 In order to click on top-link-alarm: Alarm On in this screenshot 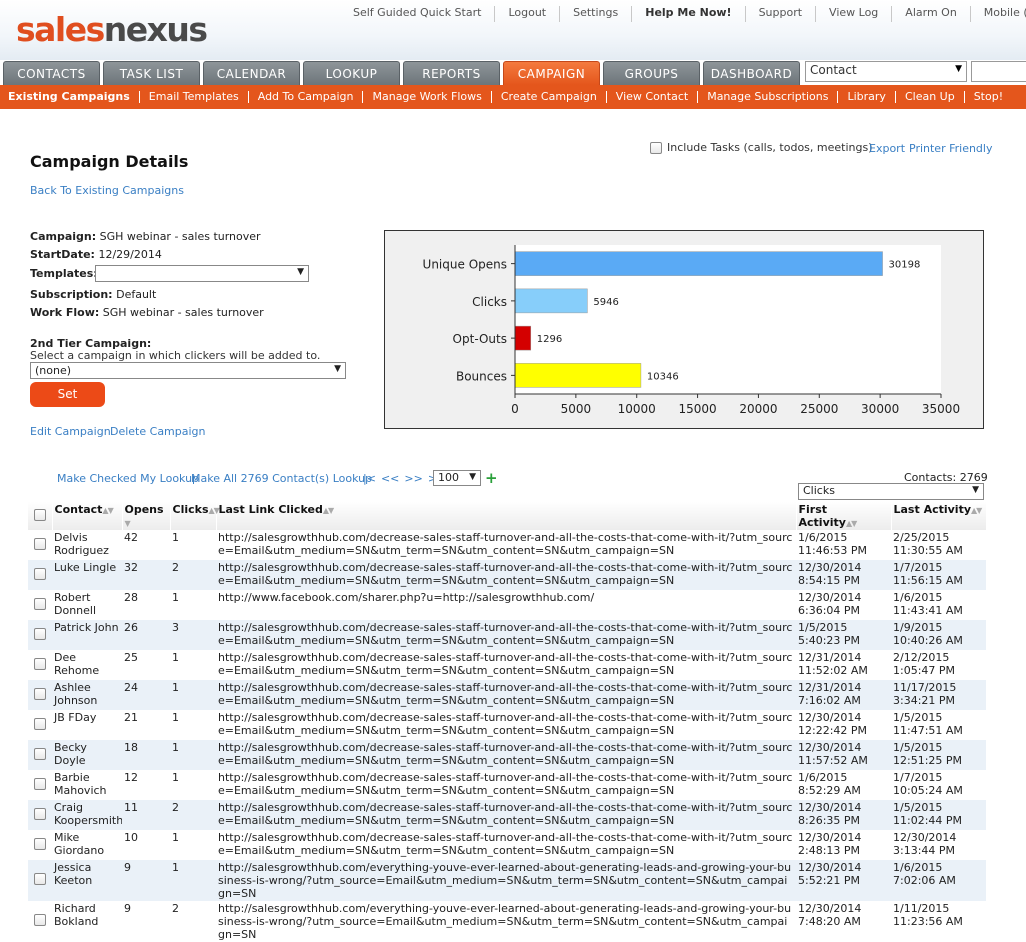, I will do `click(931, 14)`.